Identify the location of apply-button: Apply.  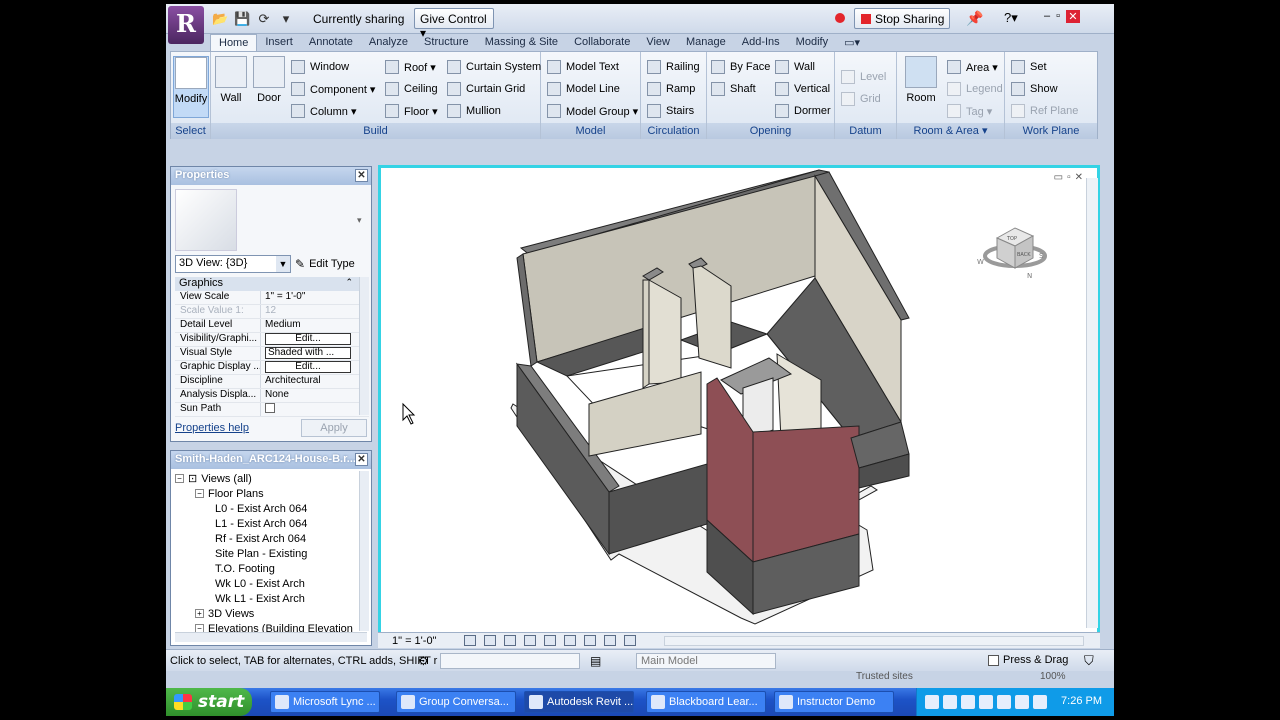
(334, 428).